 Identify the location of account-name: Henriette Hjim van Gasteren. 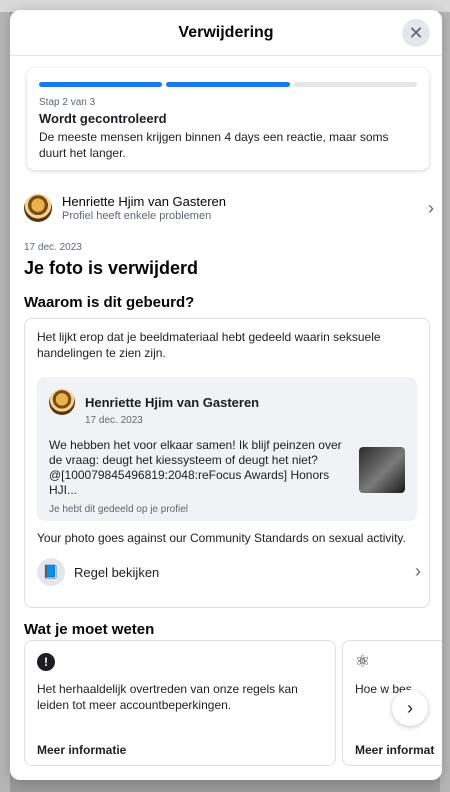
(144, 201).